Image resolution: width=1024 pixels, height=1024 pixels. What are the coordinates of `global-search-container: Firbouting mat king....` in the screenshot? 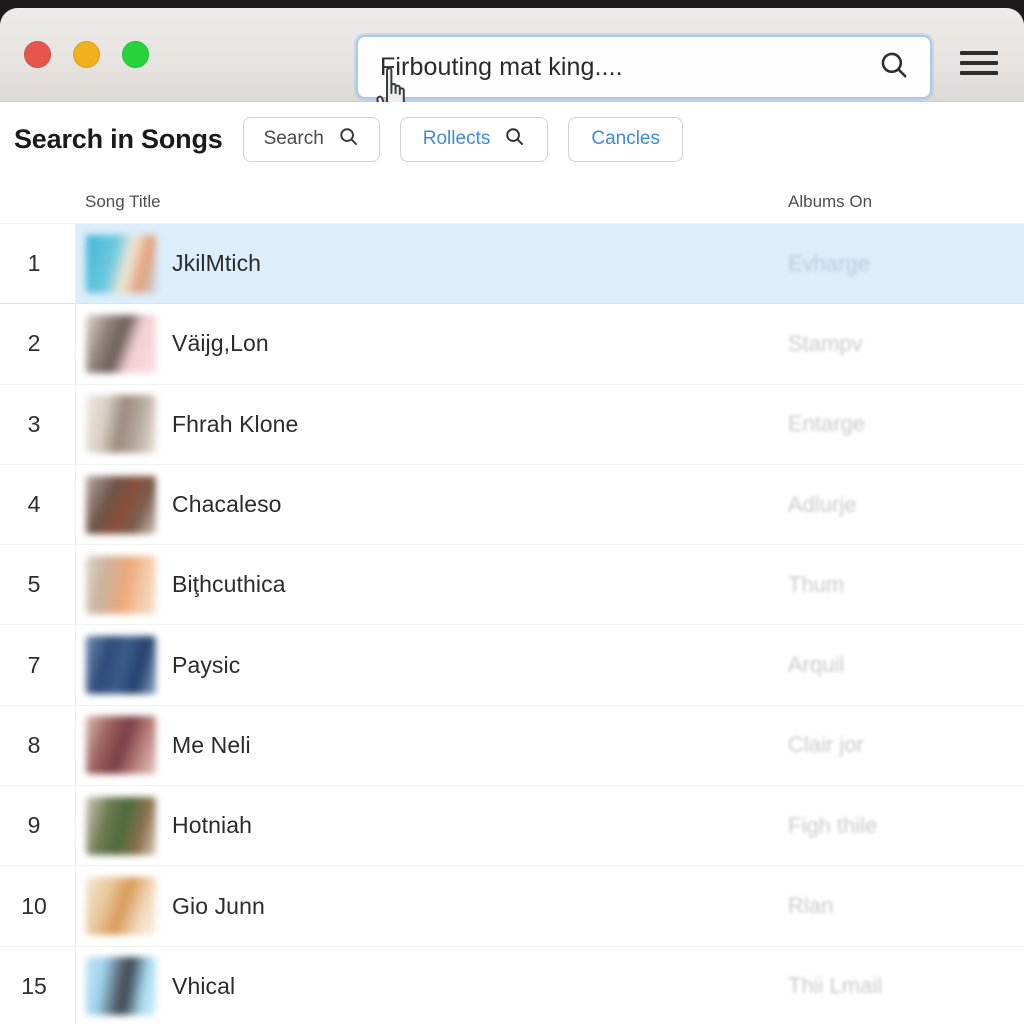 It's located at (644, 67).